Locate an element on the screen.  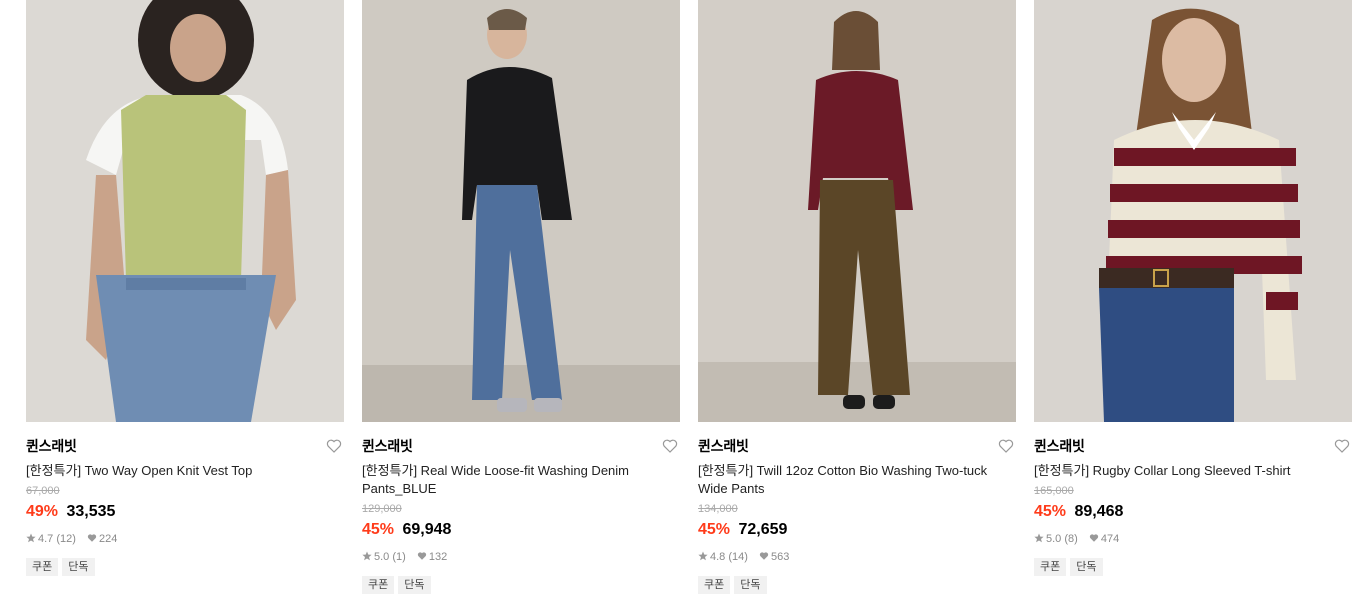
original-price: 134,000 is located at coordinates (718, 509).